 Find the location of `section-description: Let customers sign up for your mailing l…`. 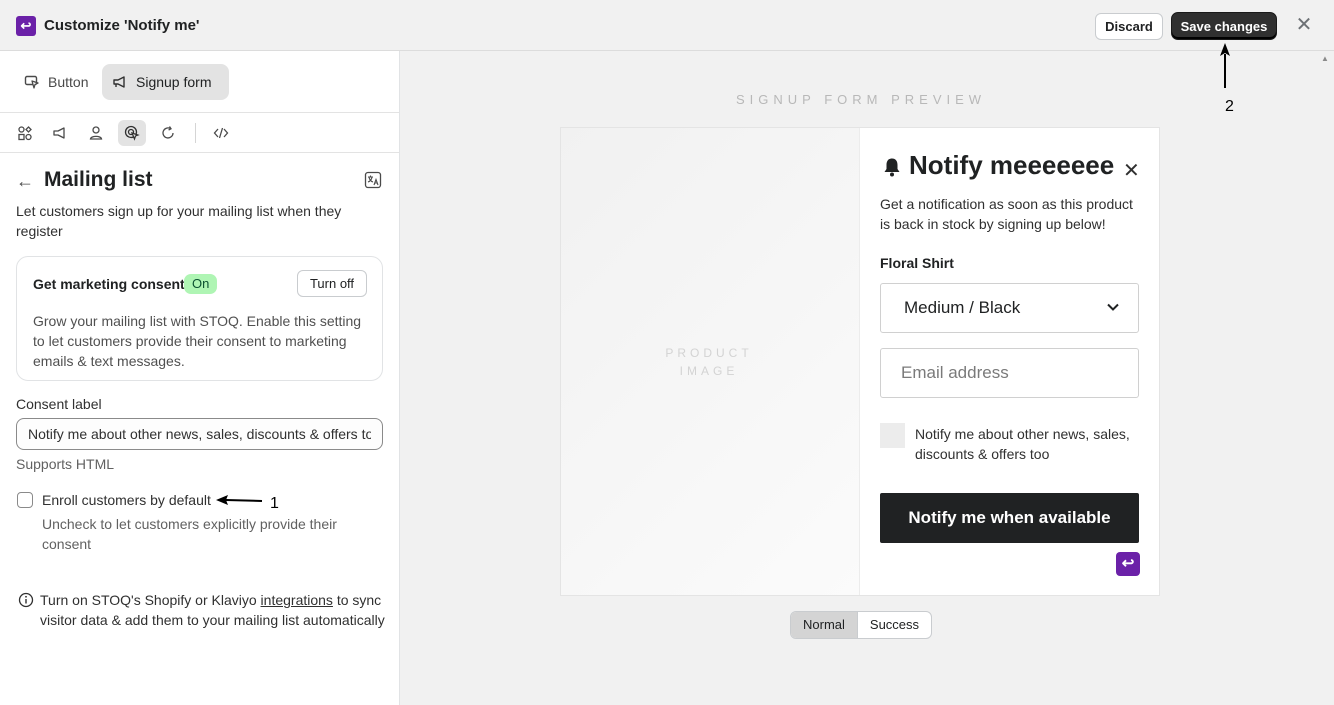

section-description: Let customers sign up for your mailing l… is located at coordinates (179, 221).